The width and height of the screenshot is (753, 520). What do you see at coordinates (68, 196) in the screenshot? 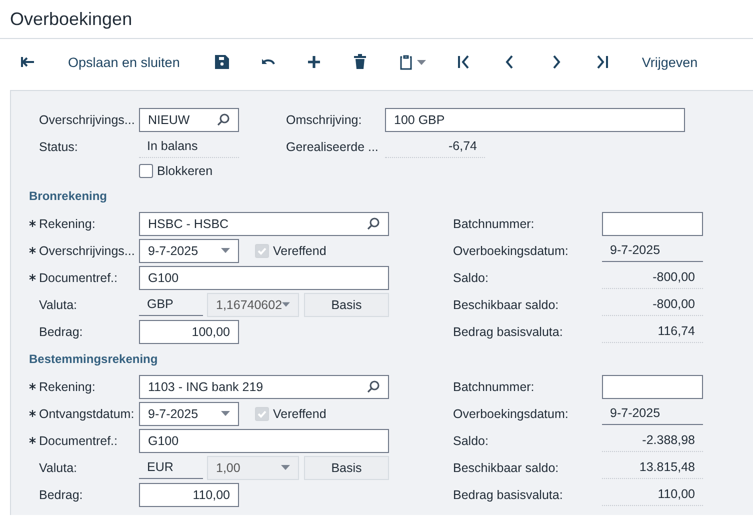
I see `section-title: Bronrekening` at bounding box center [68, 196].